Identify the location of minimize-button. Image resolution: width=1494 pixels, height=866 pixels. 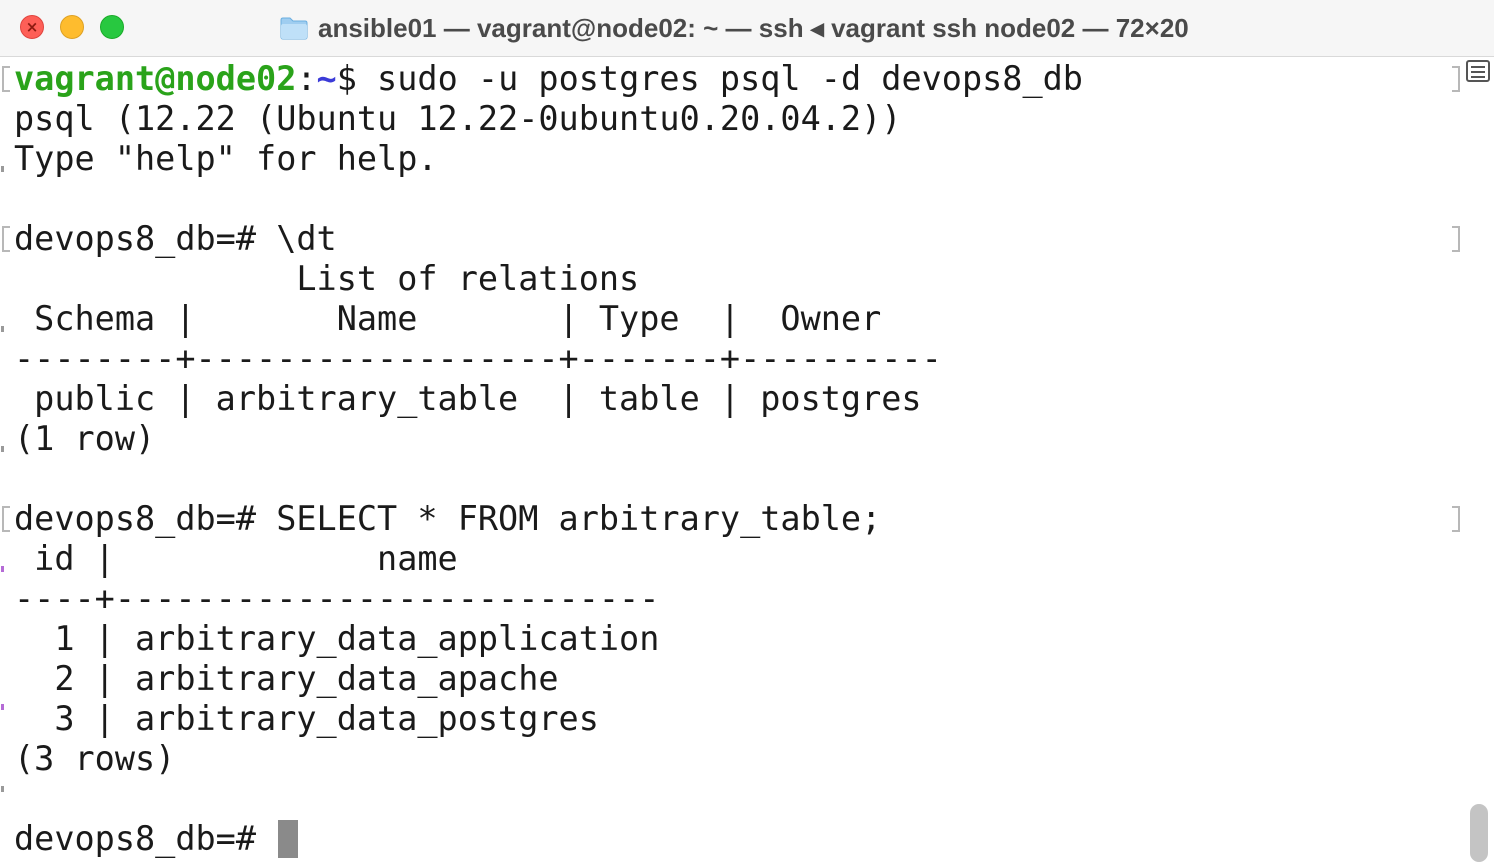
(72, 27).